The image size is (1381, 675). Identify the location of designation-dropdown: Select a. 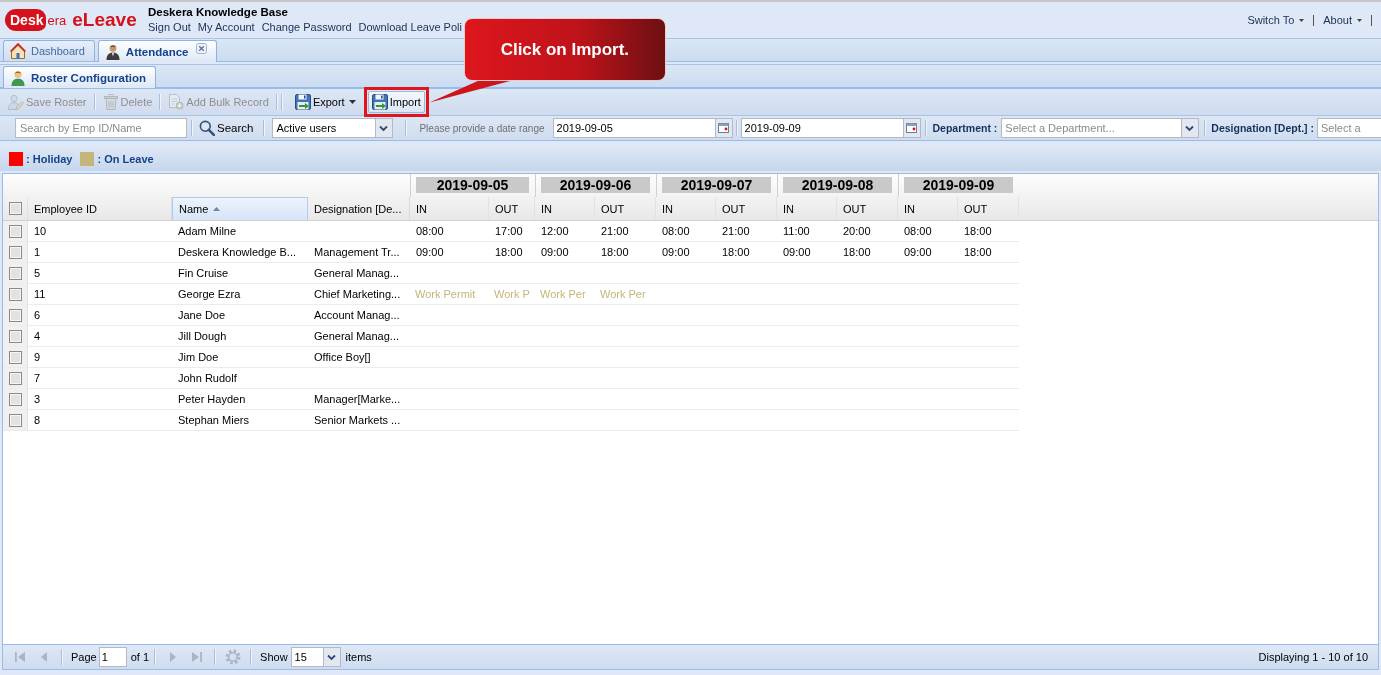
(1348, 128).